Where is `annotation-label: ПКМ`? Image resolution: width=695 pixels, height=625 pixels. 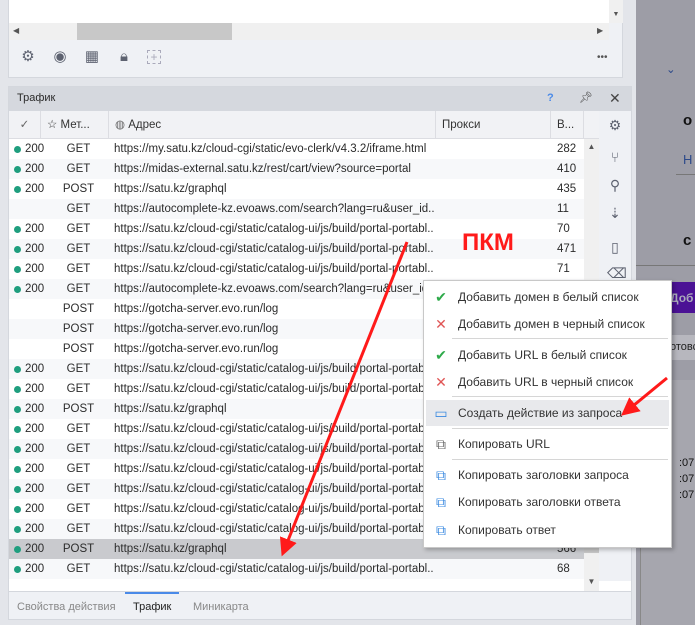 annotation-label: ПКМ is located at coordinates (488, 242).